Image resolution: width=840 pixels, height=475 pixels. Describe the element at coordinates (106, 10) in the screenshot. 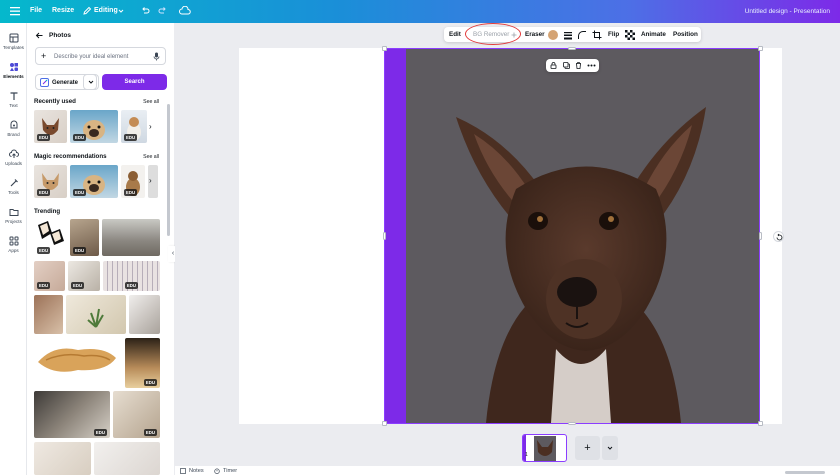

I see `editing-mode-button: Editing` at that location.